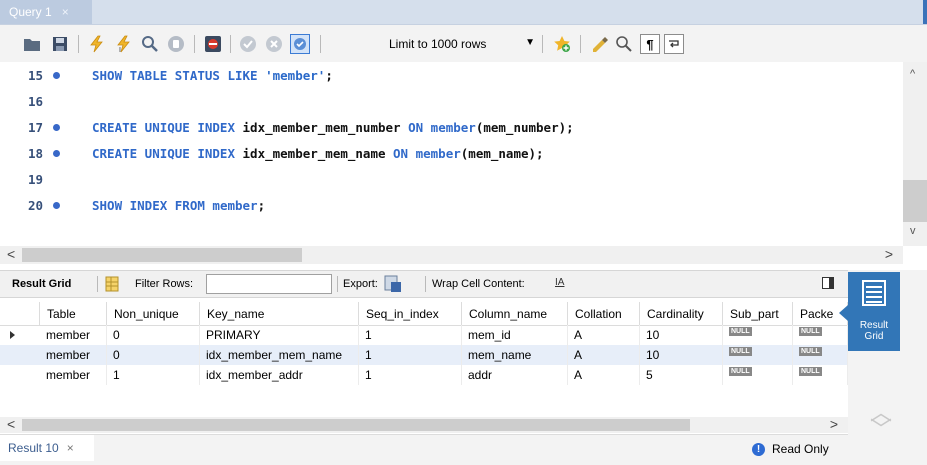 This screenshot has height=465, width=927. What do you see at coordinates (30, 12) in the screenshot?
I see `tab-label: Query 1` at bounding box center [30, 12].